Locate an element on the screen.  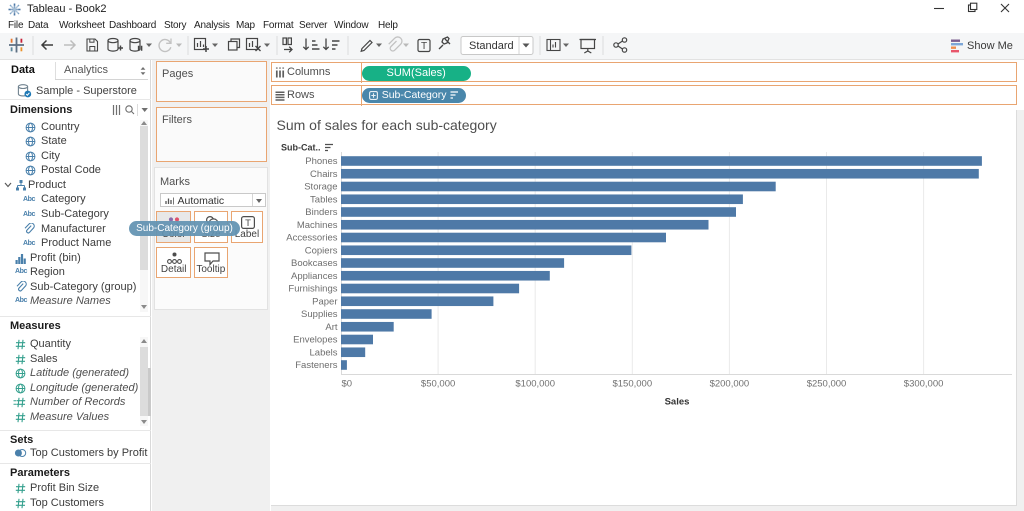
svg-text: Machines is located at coordinates (317, 225).